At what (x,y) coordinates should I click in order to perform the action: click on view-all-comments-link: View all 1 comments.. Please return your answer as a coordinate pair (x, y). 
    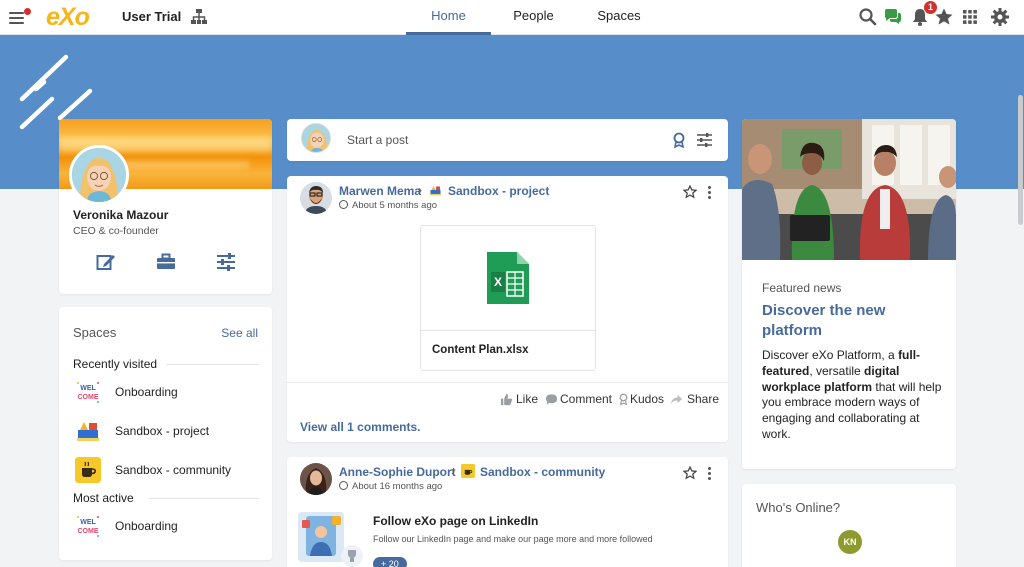
    Looking at the image, I should click on (360, 427).